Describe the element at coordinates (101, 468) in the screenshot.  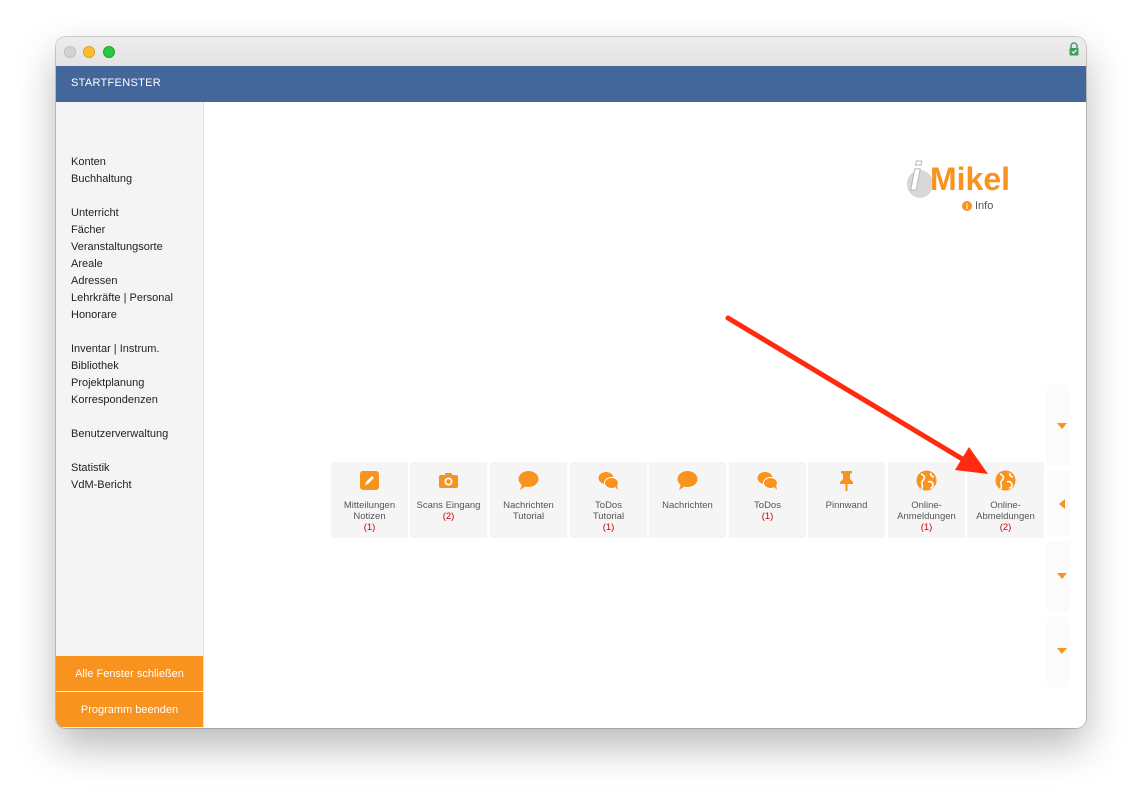
I see `sidebar-item-statistik: Statistik` at that location.